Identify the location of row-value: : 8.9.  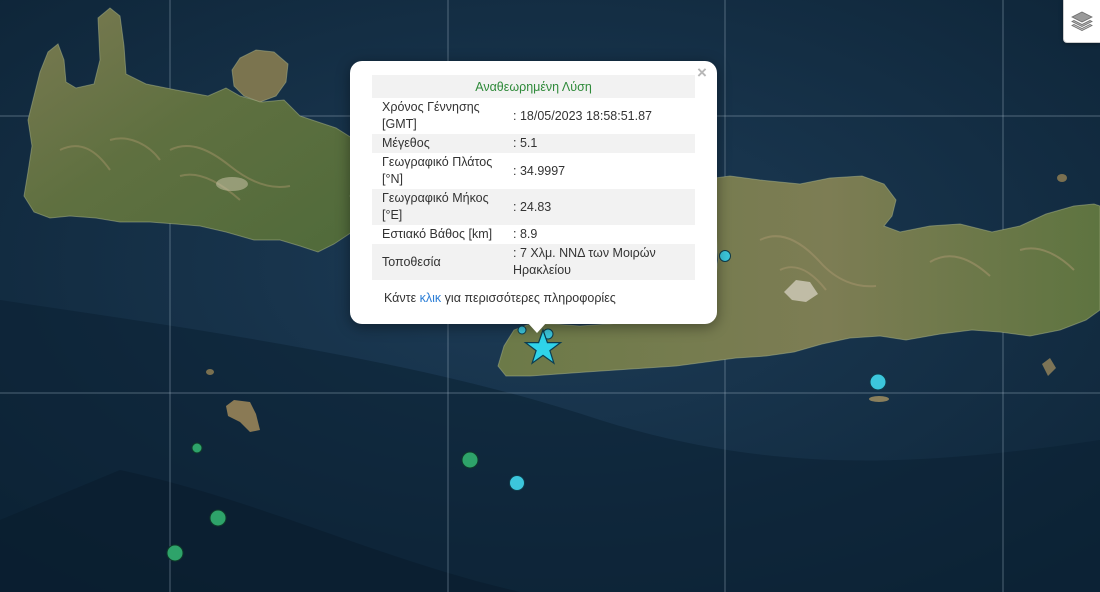
(525, 234).